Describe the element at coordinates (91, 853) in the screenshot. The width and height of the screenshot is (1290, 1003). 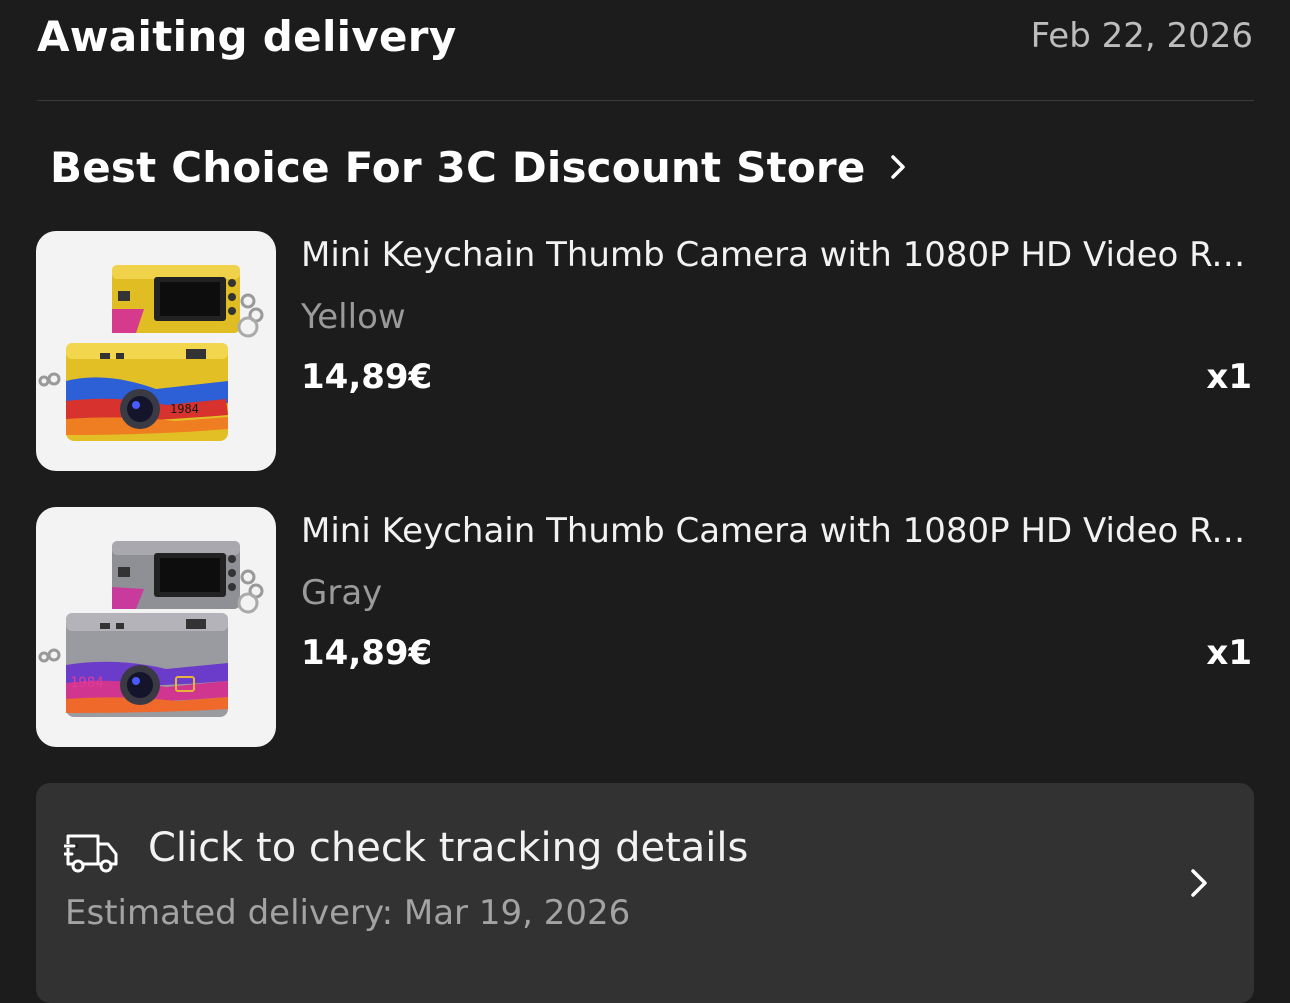
I see `delivery-truck-icon` at that location.